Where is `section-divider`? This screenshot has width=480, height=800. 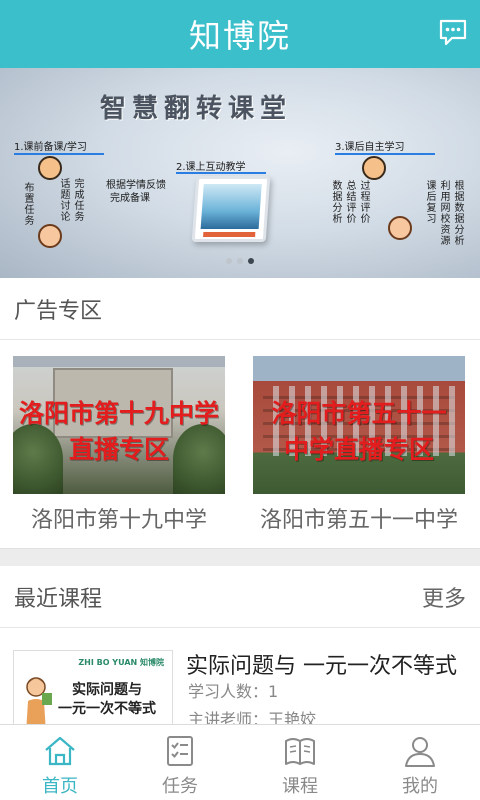 section-divider is located at coordinates (240, 557).